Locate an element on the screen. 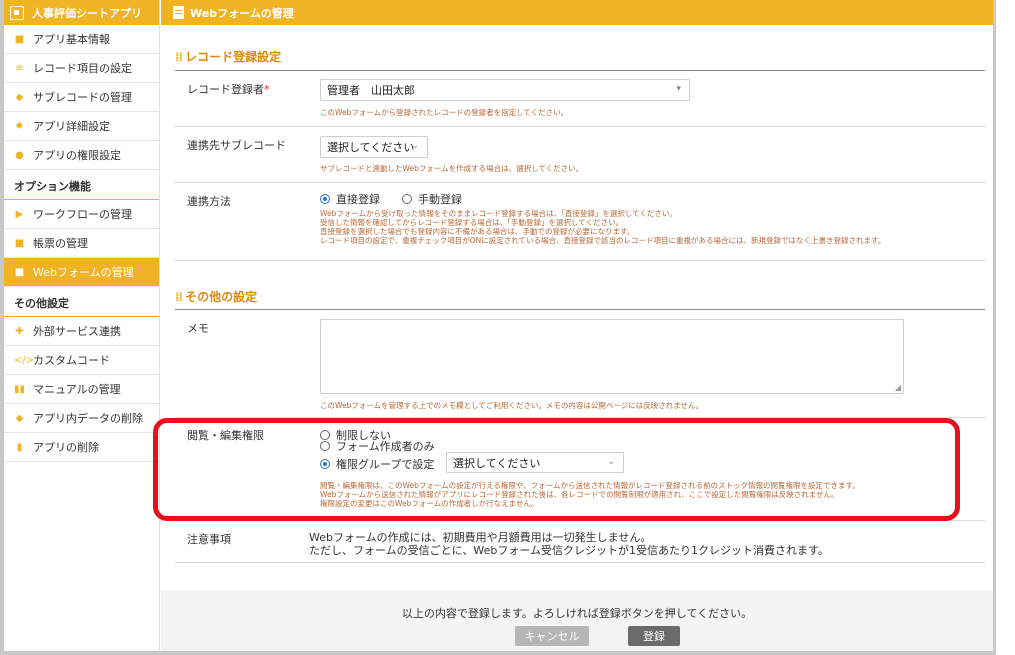 The width and height of the screenshot is (1015, 655). field-label: 注意事項 is located at coordinates (209, 539).